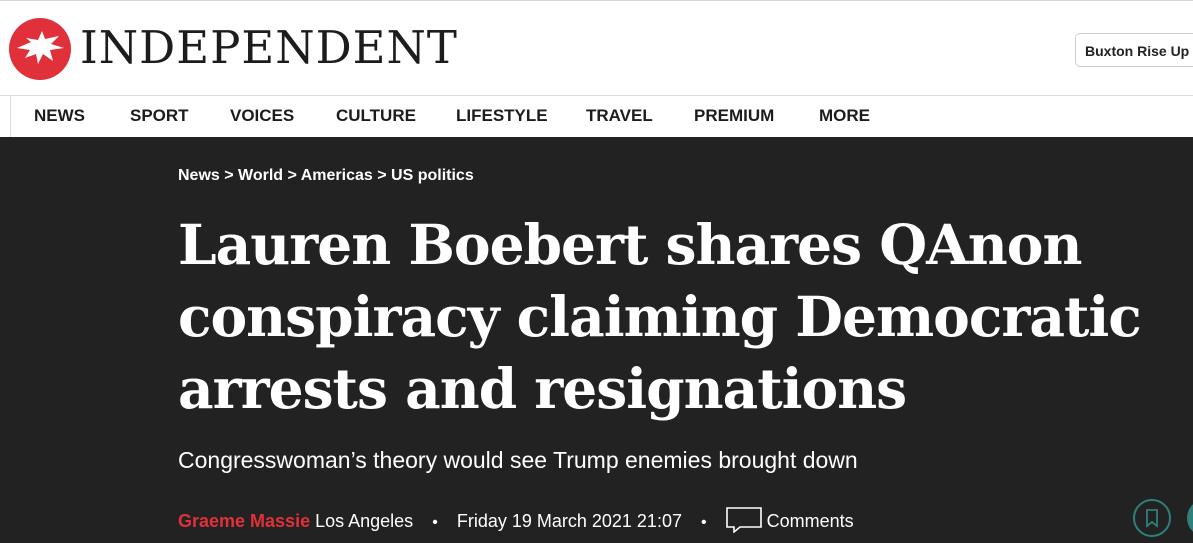  Describe the element at coordinates (59, 116) in the screenshot. I see `nav-item-news: NEWS` at that location.